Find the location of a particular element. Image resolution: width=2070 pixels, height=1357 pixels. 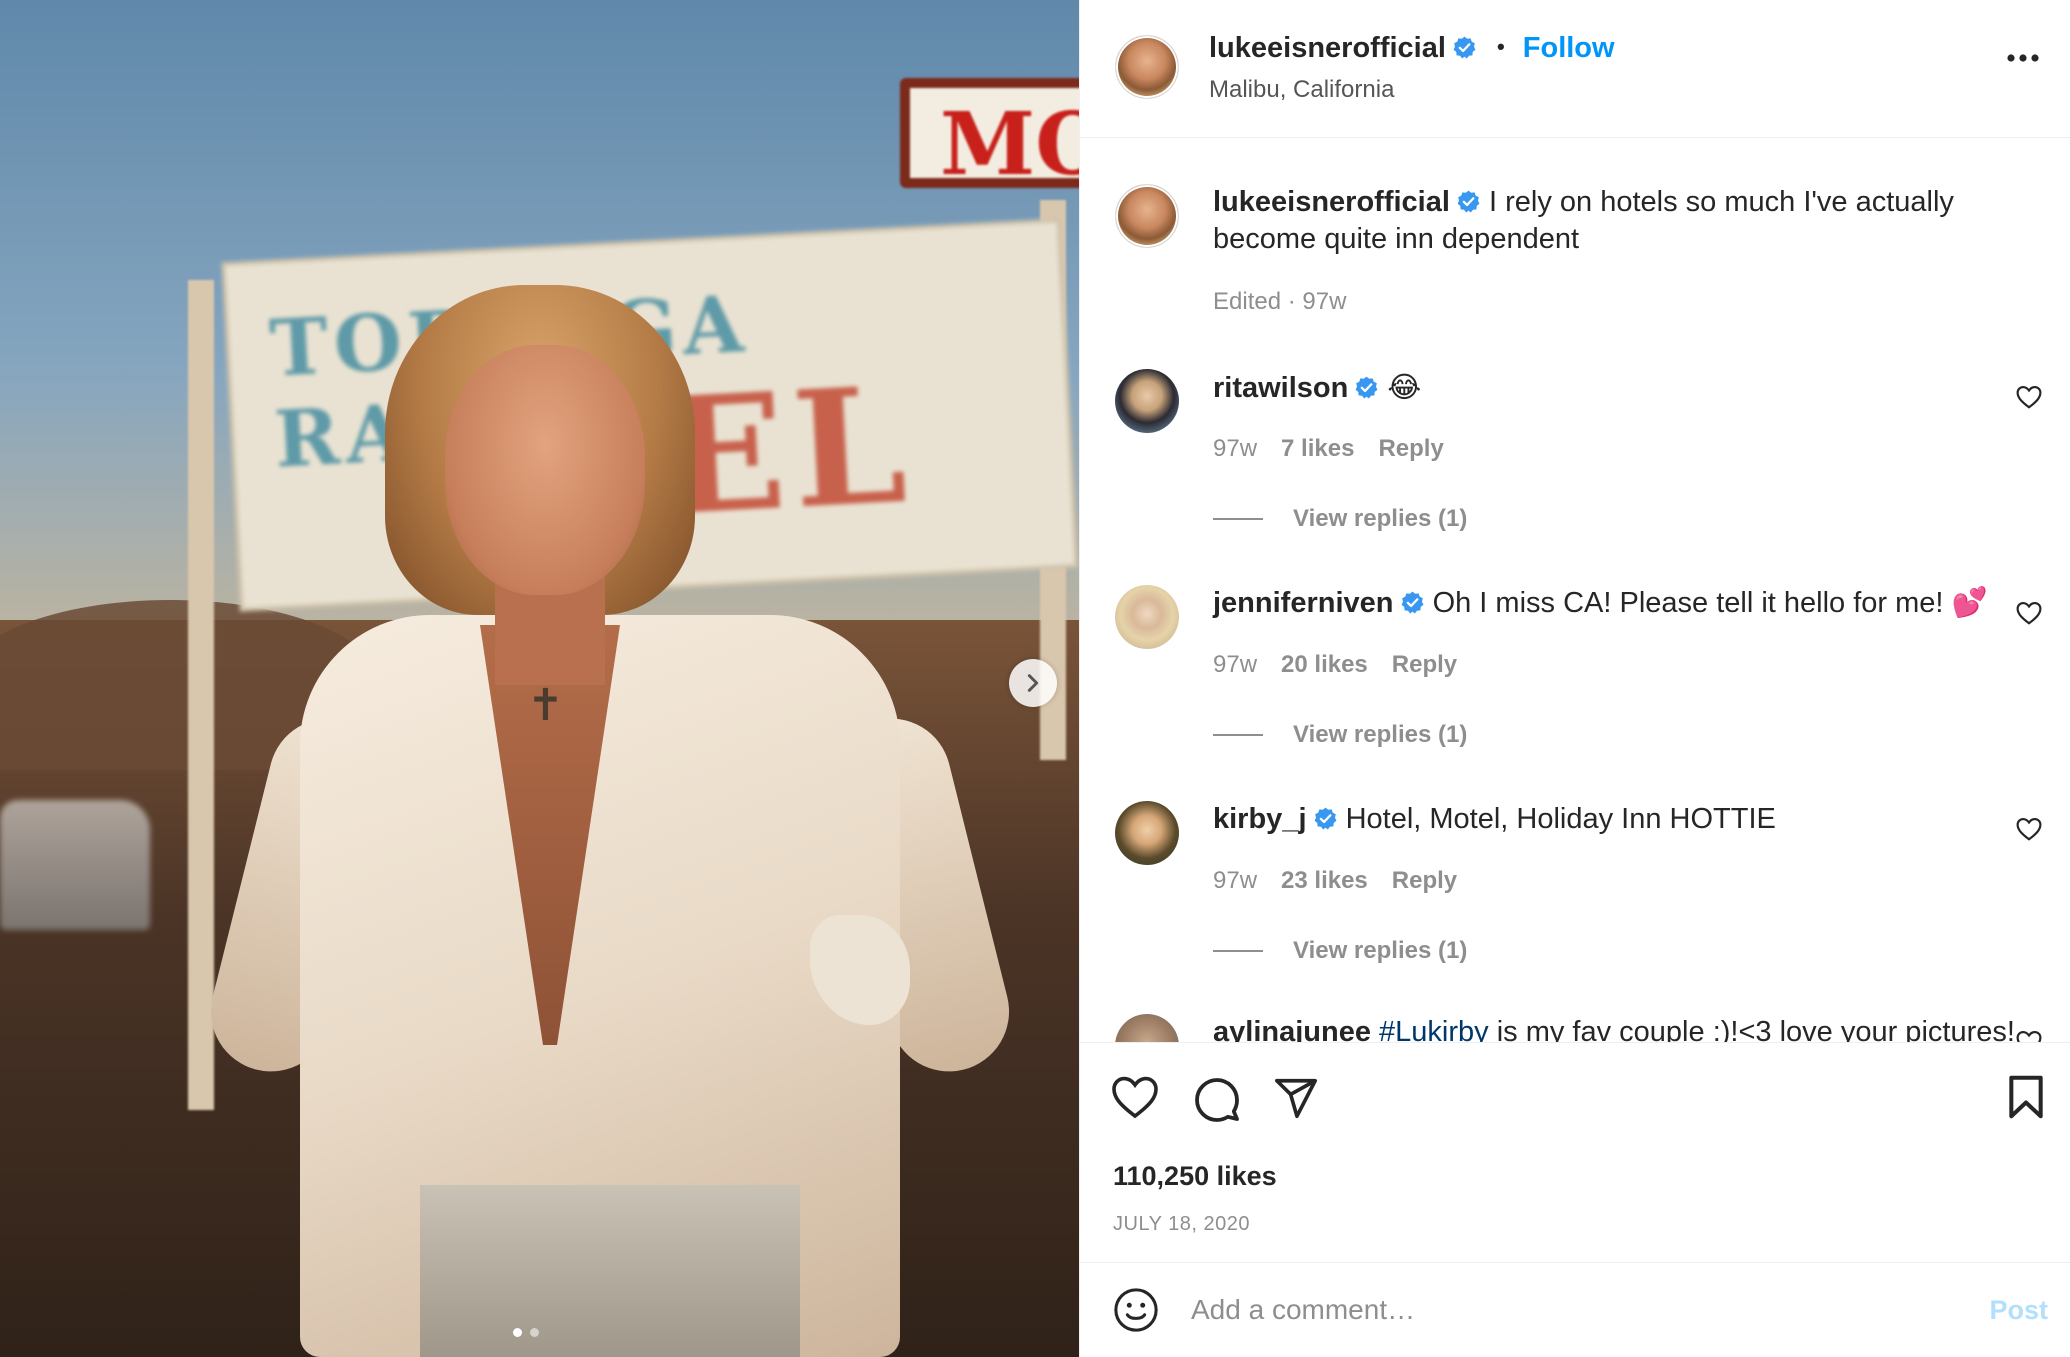

save-button is located at coordinates (2026, 1099).